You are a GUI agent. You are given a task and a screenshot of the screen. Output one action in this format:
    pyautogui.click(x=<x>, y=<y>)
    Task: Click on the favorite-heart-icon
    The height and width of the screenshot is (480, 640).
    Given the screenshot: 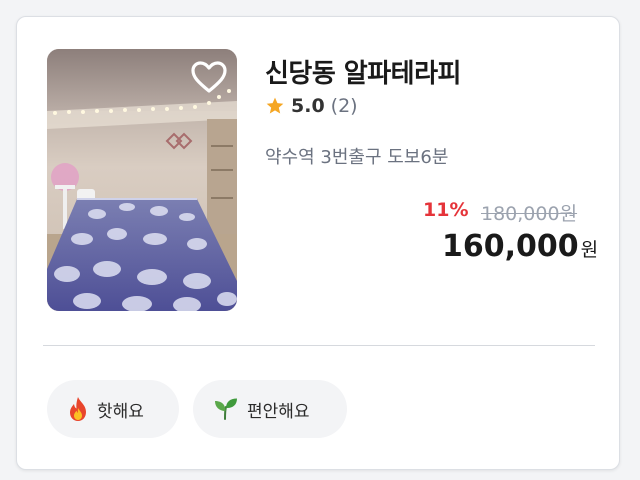 What is the action you would take?
    pyautogui.click(x=209, y=77)
    